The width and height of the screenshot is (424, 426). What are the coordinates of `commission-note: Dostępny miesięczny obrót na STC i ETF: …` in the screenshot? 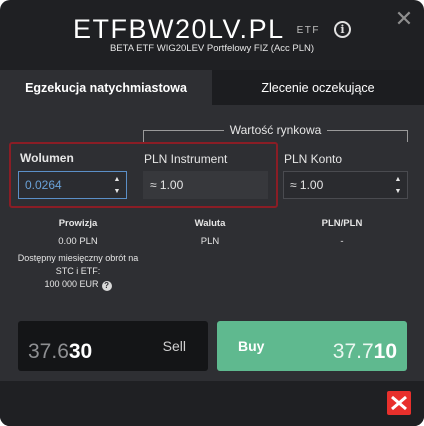 It's located at (78, 271).